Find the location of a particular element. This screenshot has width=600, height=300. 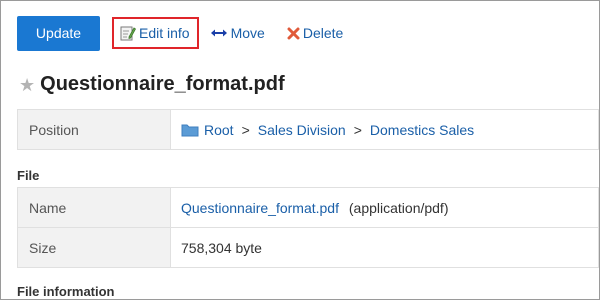

file-size-label: Size is located at coordinates (94, 247).